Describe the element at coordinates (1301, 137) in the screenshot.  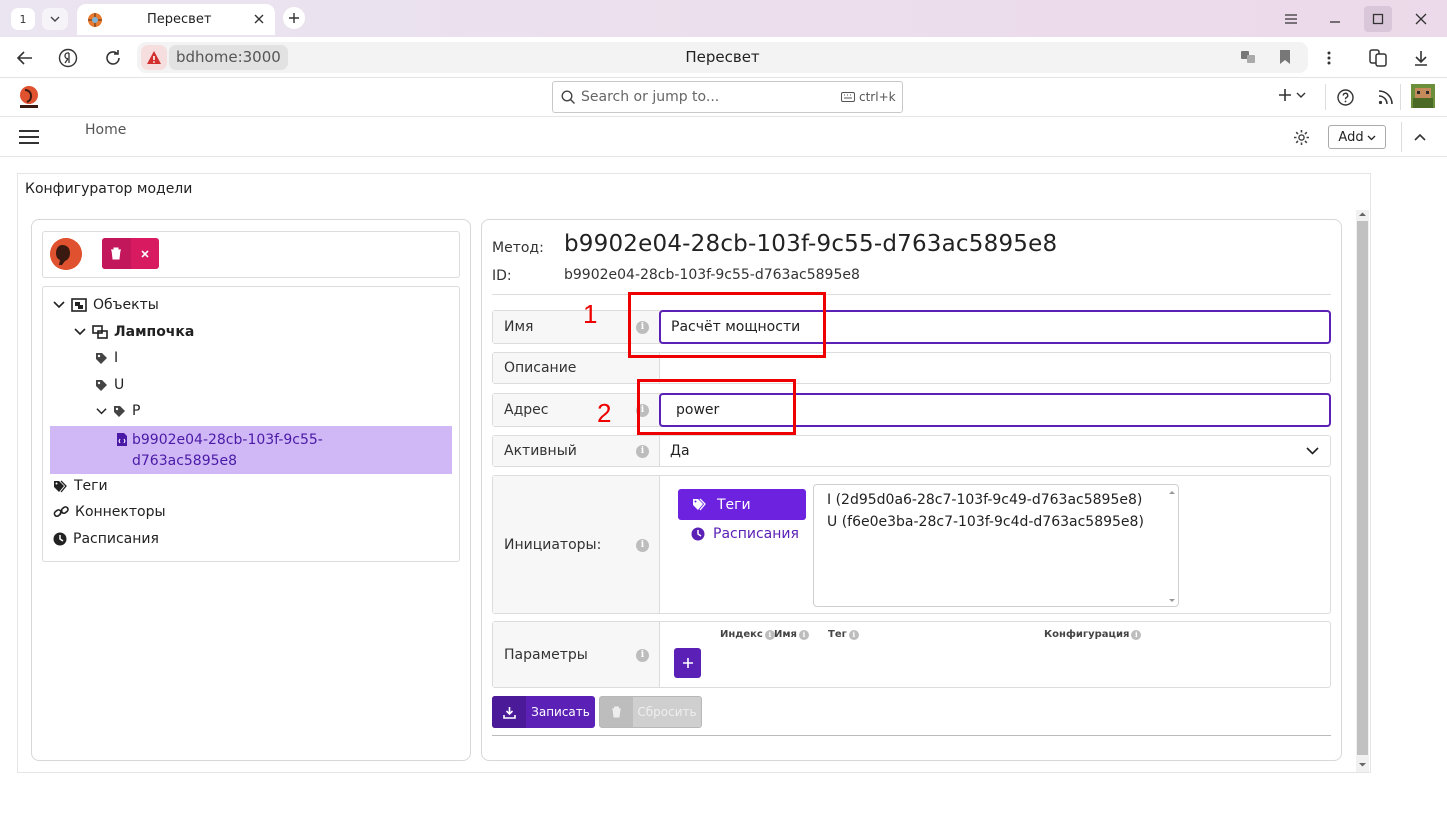
I see `gear-icon` at that location.